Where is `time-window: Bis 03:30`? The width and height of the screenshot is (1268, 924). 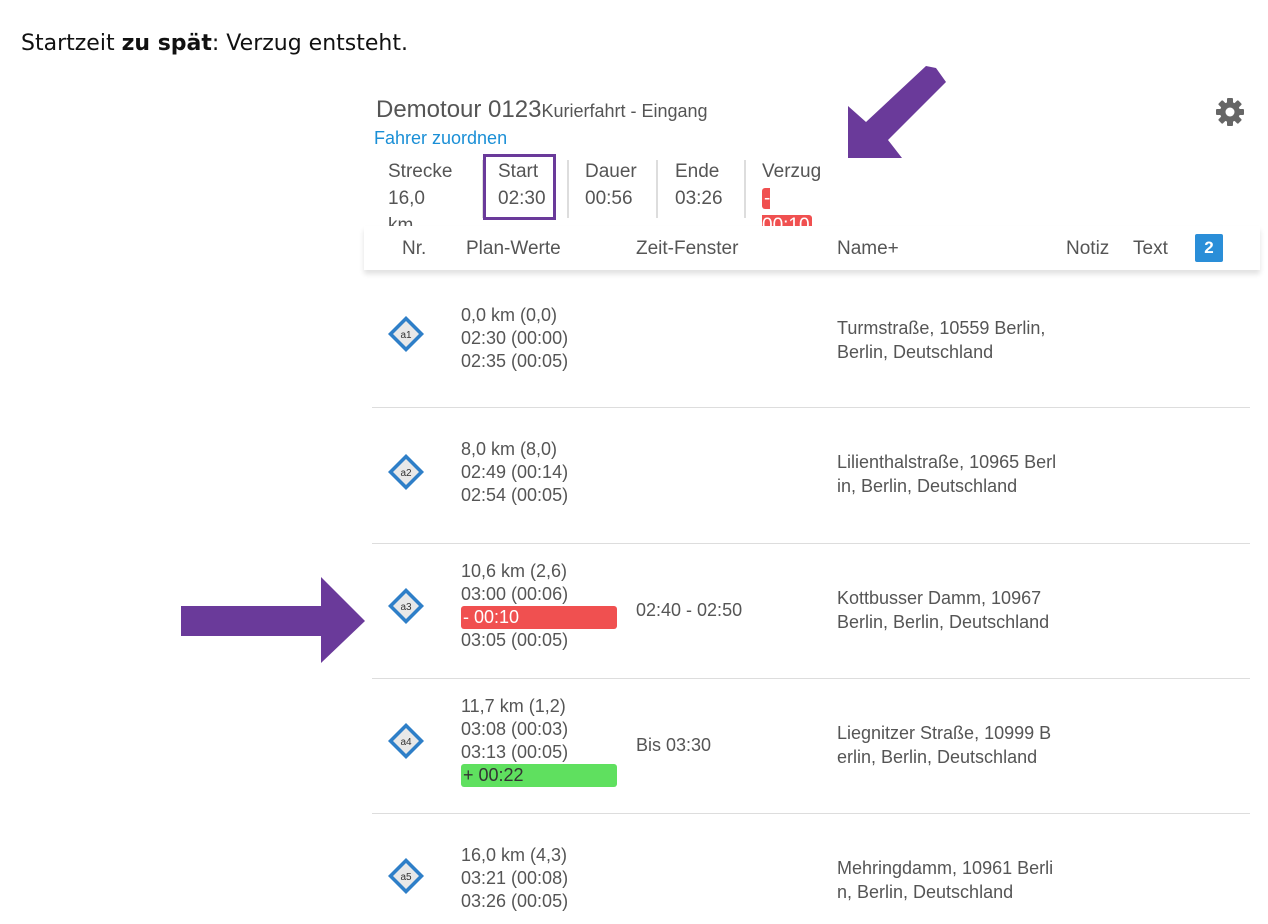
time-window: Bis 03:30 is located at coordinates (674, 745).